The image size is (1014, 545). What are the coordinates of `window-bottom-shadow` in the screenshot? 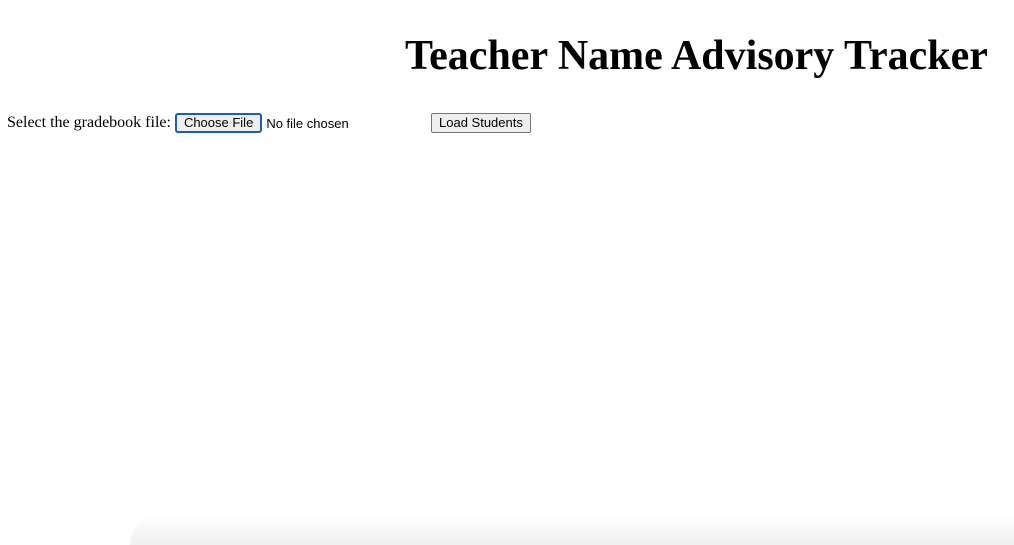 It's located at (572, 530).